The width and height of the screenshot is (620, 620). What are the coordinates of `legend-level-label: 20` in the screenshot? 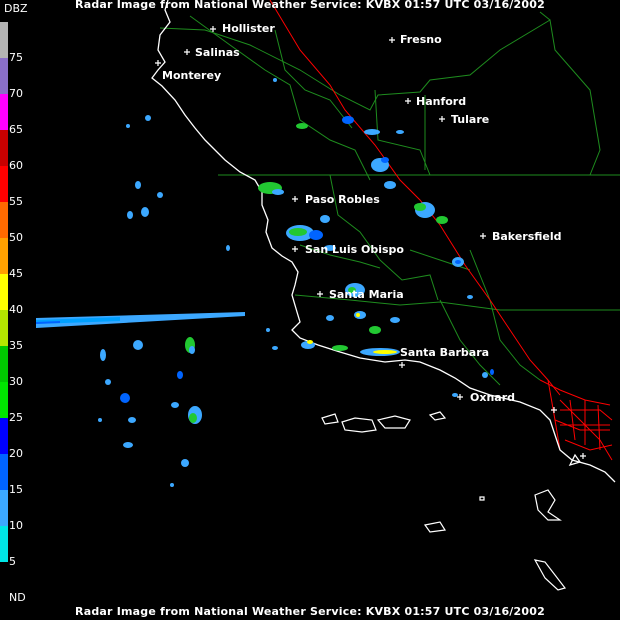 It's located at (16, 453).